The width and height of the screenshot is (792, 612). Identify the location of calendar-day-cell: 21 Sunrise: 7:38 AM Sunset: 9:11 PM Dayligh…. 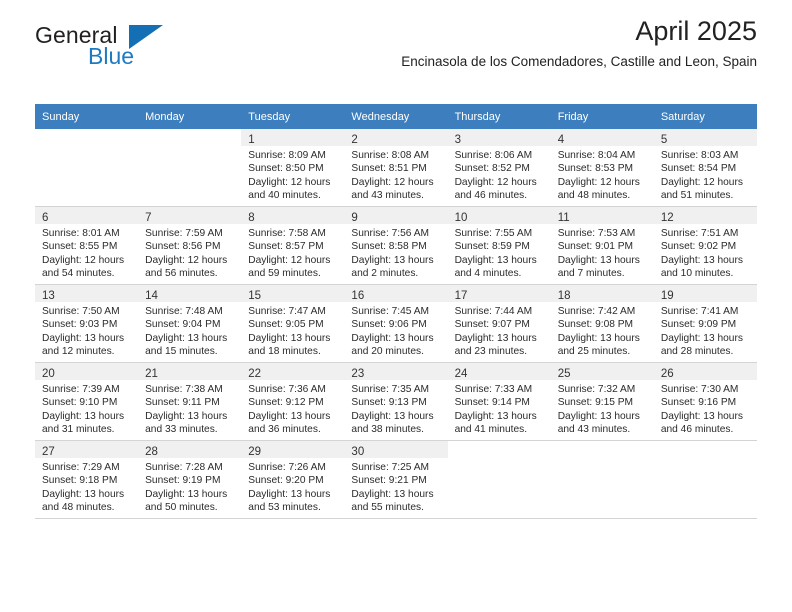
(190, 401).